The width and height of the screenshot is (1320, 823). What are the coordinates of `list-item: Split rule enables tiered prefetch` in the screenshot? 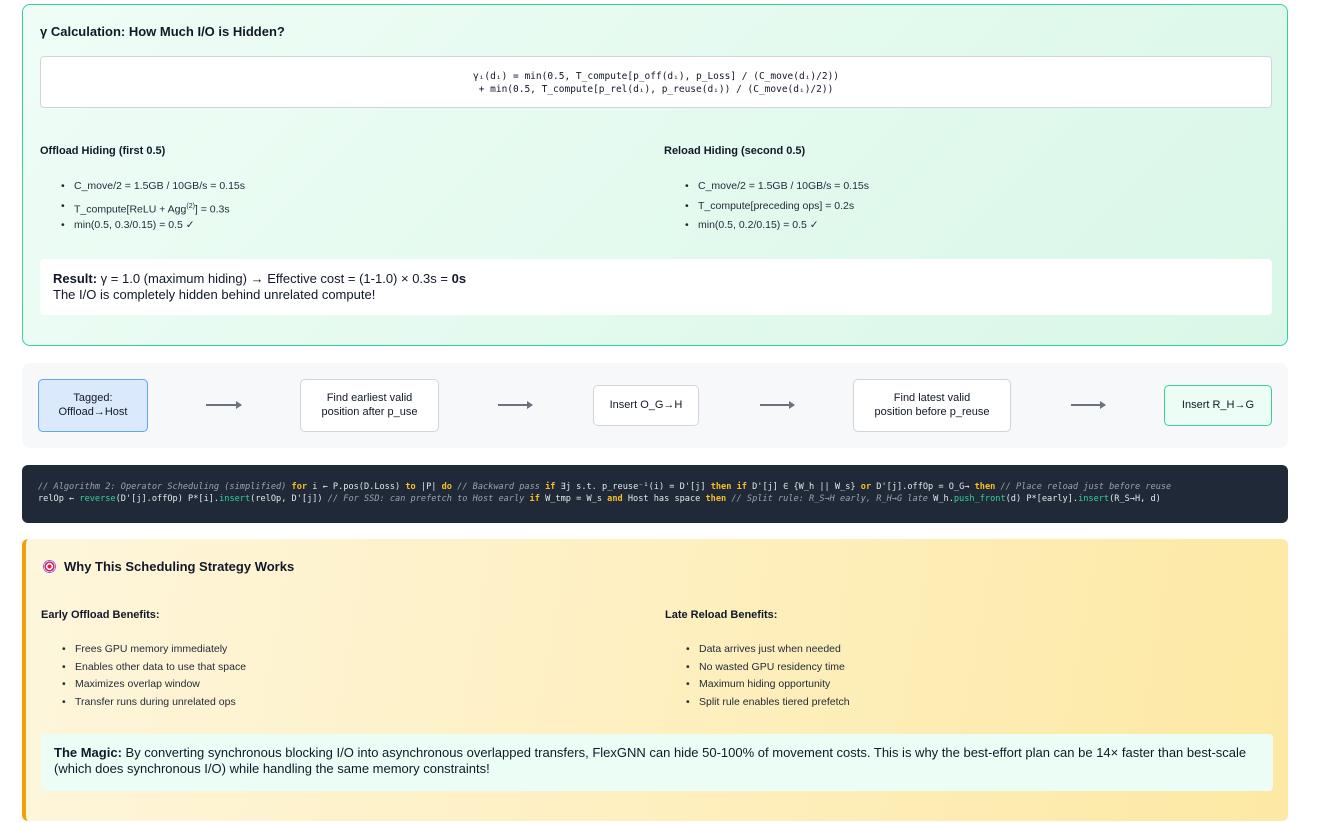 It's located at (766, 703).